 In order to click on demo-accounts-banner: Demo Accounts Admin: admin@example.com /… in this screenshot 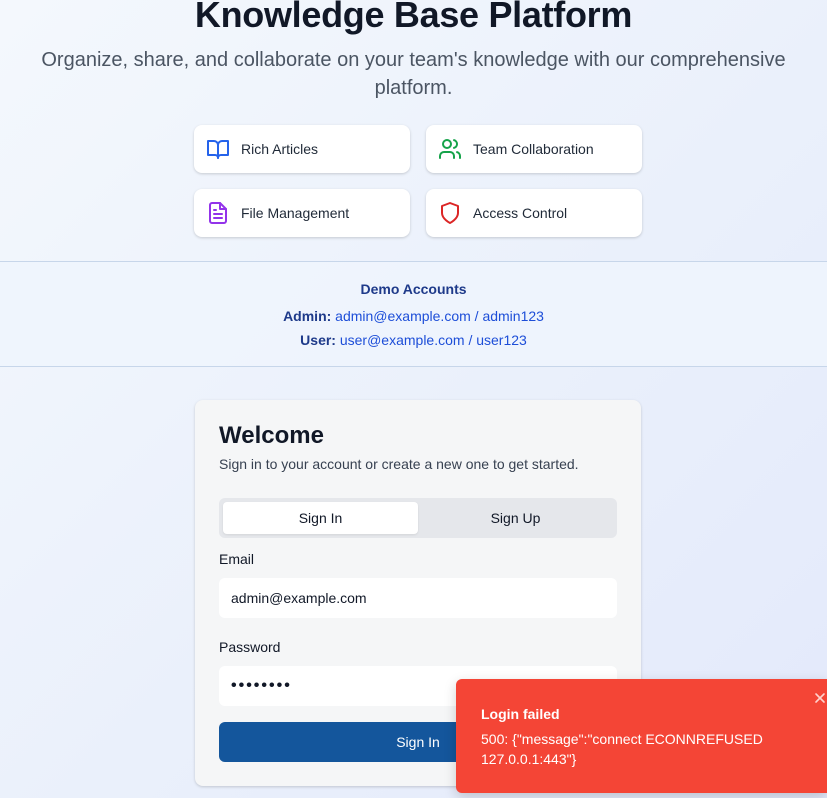, I will do `click(413, 314)`.